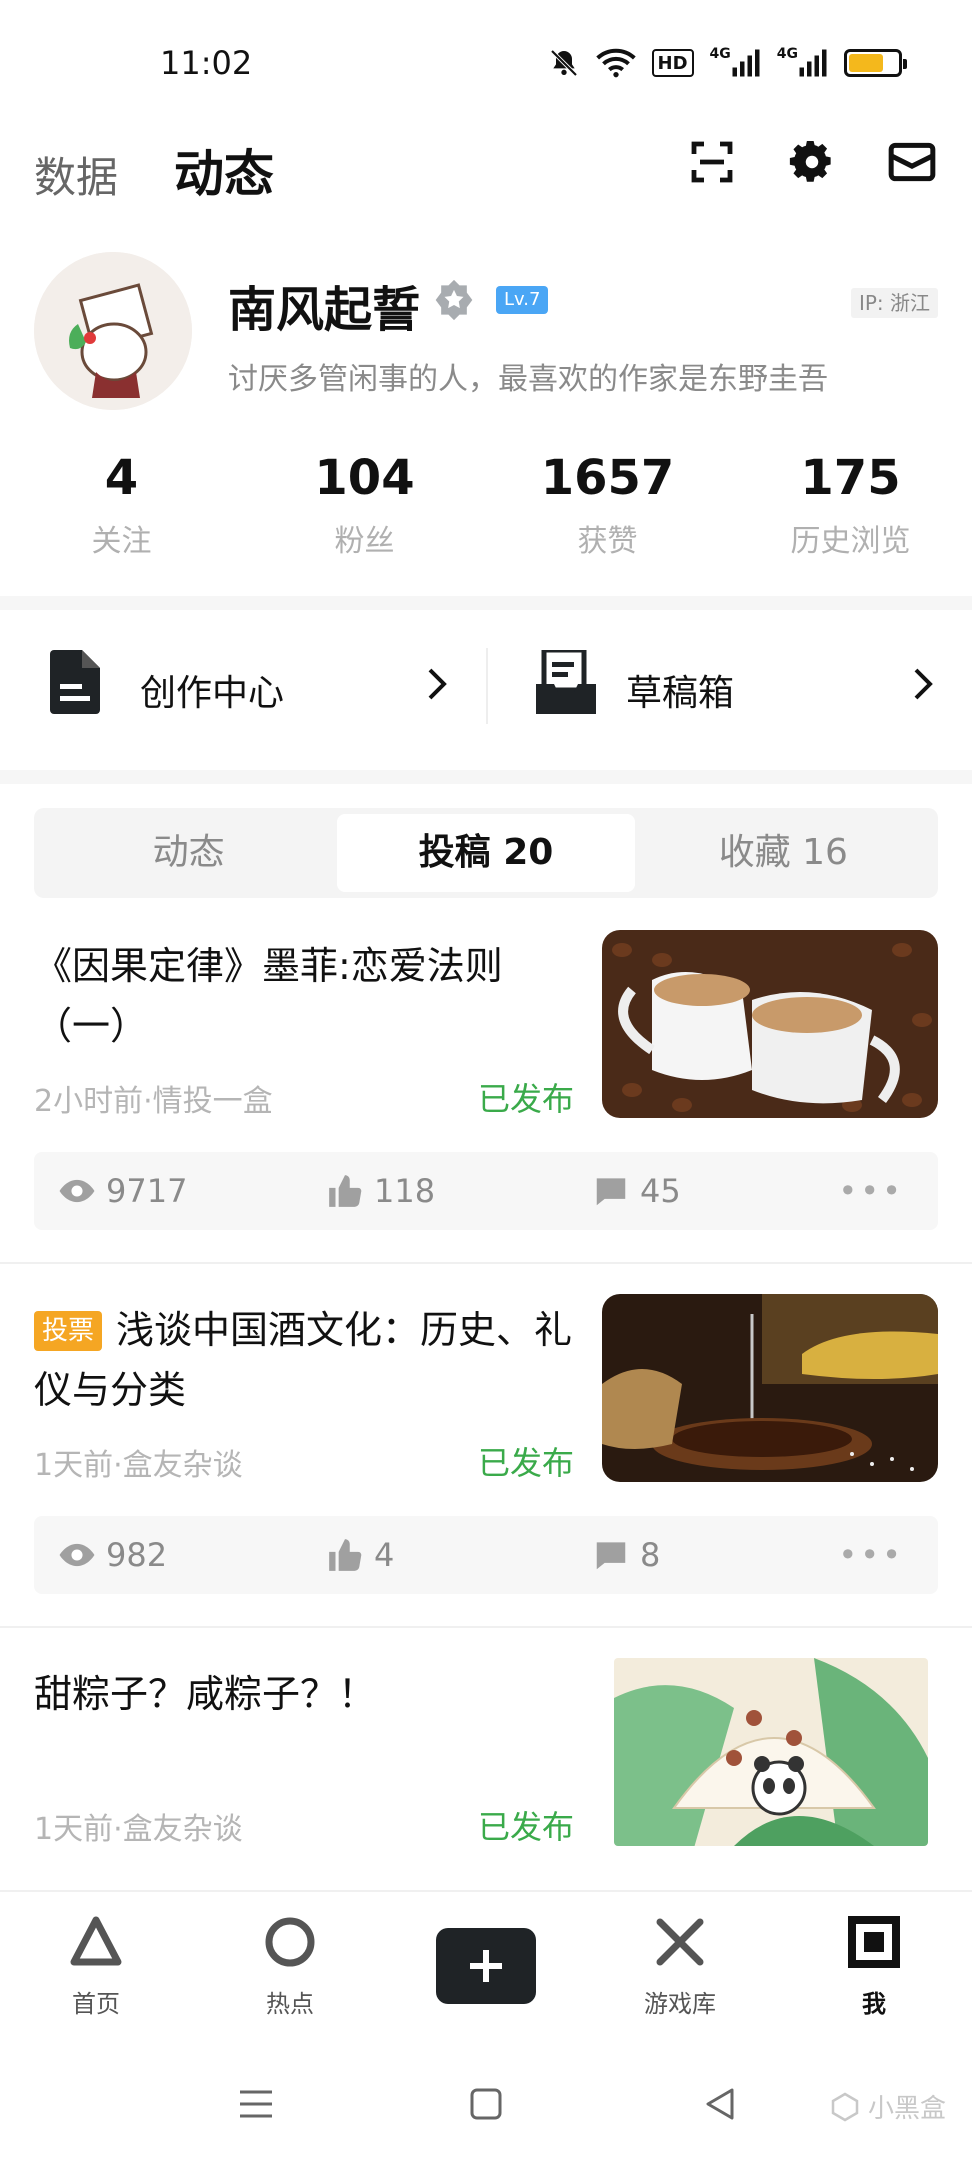 The height and width of the screenshot is (2160, 972). Describe the element at coordinates (75, 682) in the screenshot. I see `document-icon` at that location.